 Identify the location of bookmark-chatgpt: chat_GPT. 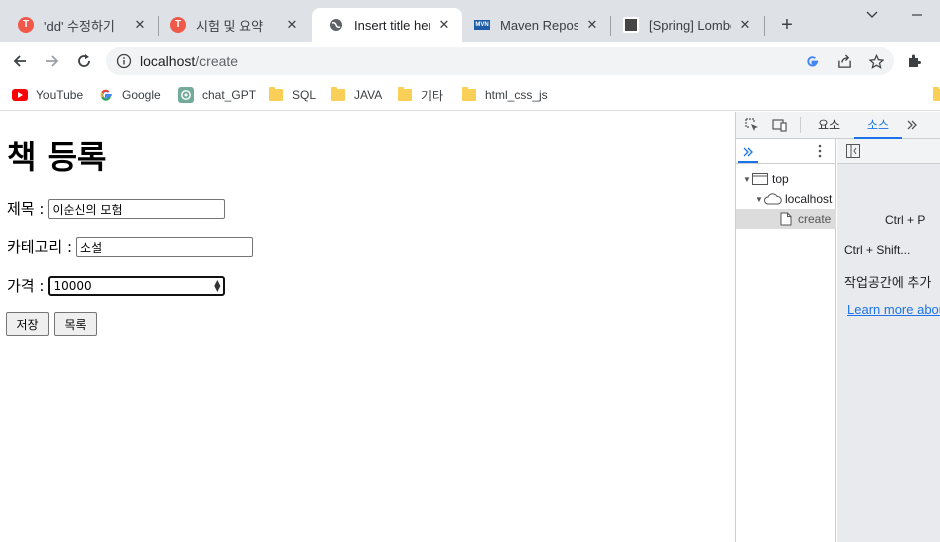
(217, 95).